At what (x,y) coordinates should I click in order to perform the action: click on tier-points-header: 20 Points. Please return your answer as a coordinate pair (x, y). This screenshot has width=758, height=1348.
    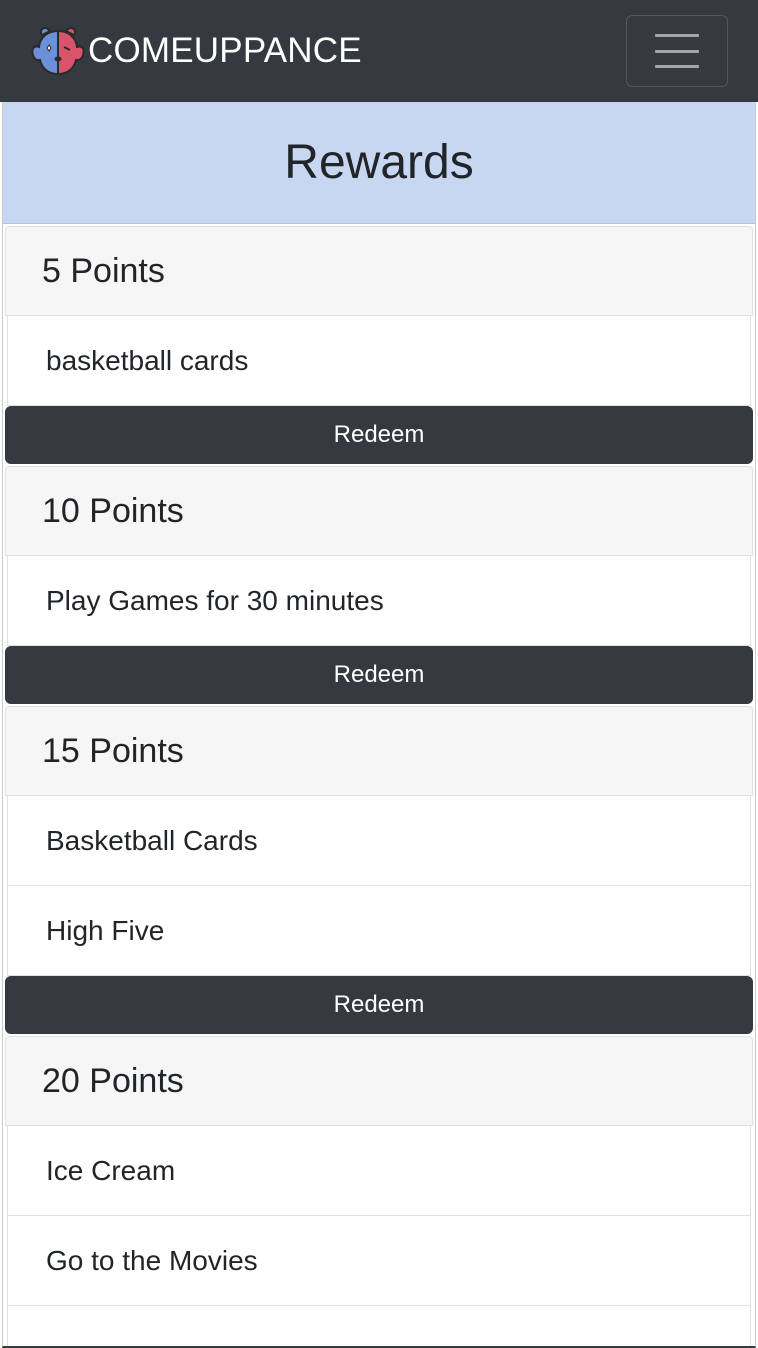
    Looking at the image, I should click on (379, 1081).